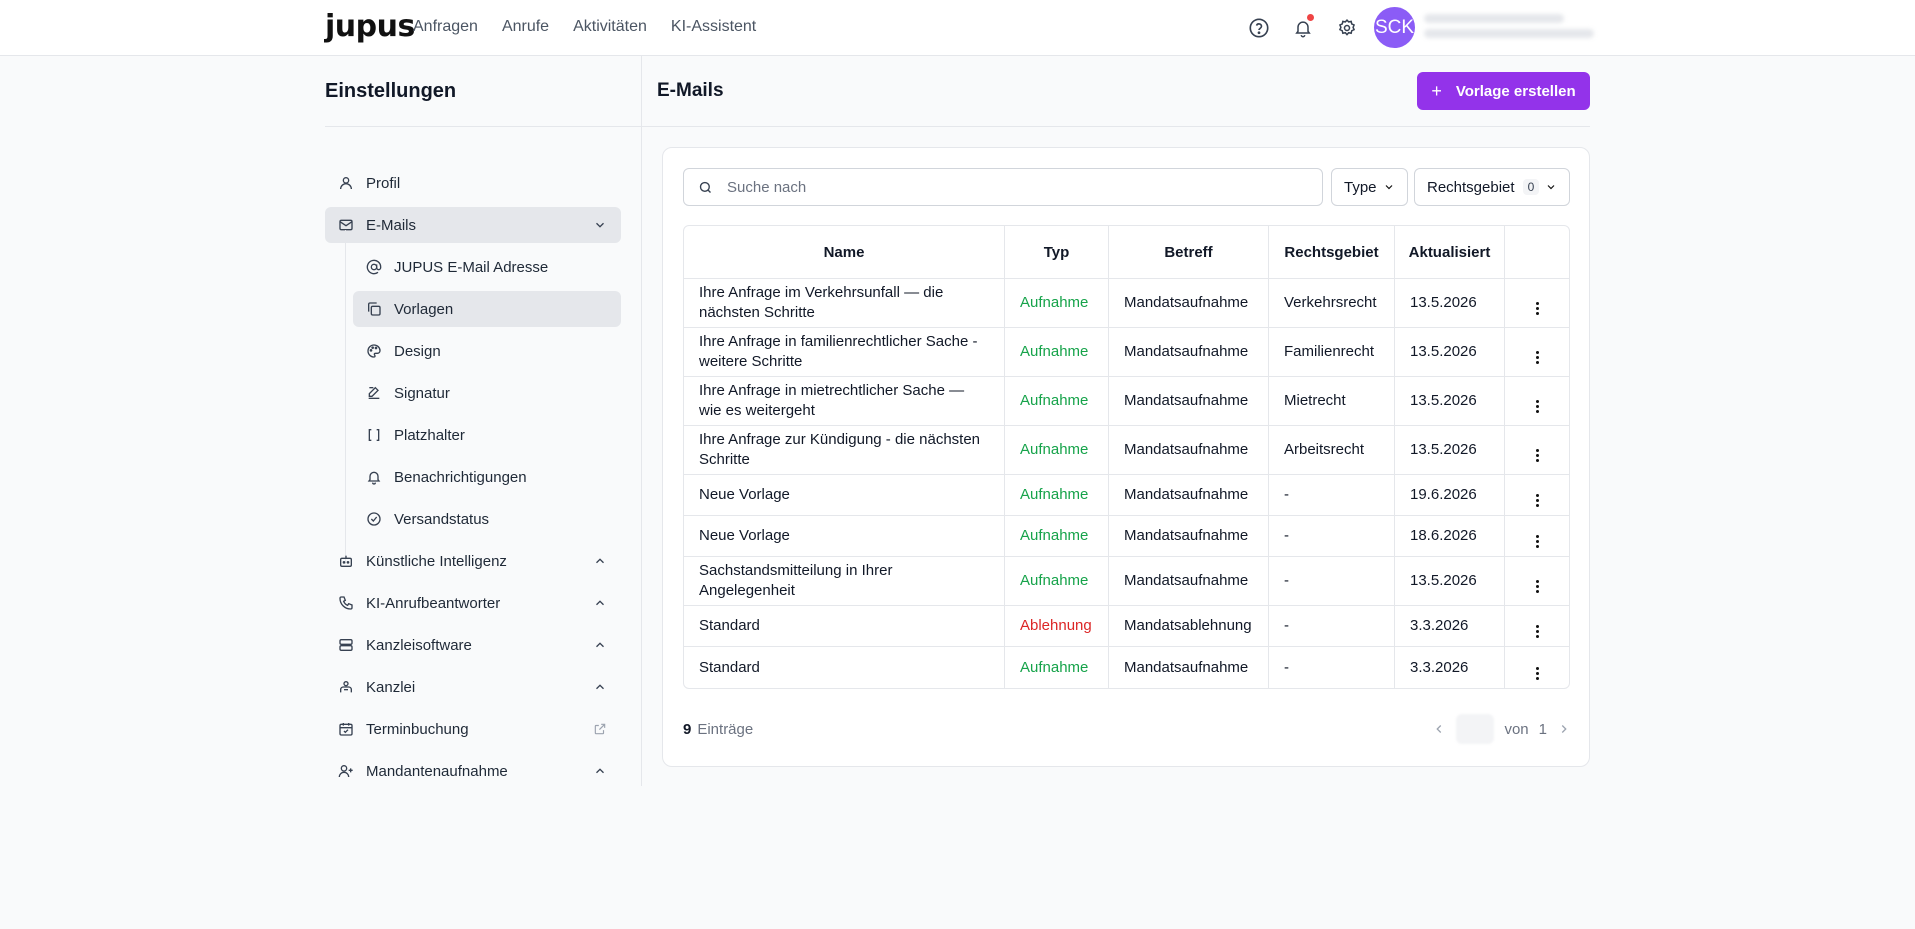 The height and width of the screenshot is (929, 1915). What do you see at coordinates (713, 27) in the screenshot?
I see `nav-ki-assistent: KI-Assistent` at bounding box center [713, 27].